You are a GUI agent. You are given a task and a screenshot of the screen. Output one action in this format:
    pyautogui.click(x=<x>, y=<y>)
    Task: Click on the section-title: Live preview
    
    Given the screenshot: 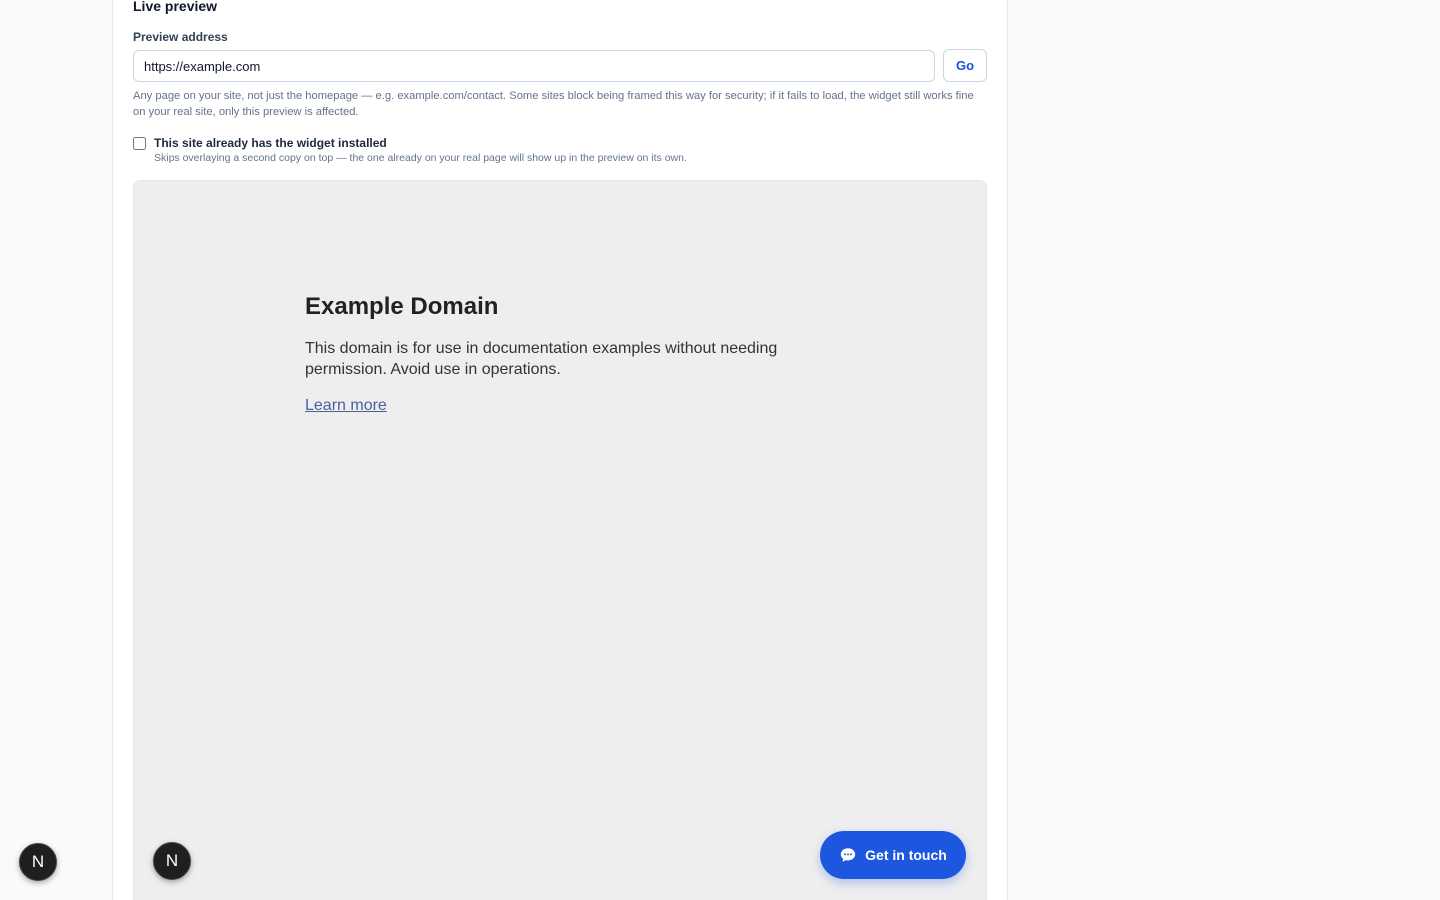 What is the action you would take?
    pyautogui.click(x=175, y=7)
    